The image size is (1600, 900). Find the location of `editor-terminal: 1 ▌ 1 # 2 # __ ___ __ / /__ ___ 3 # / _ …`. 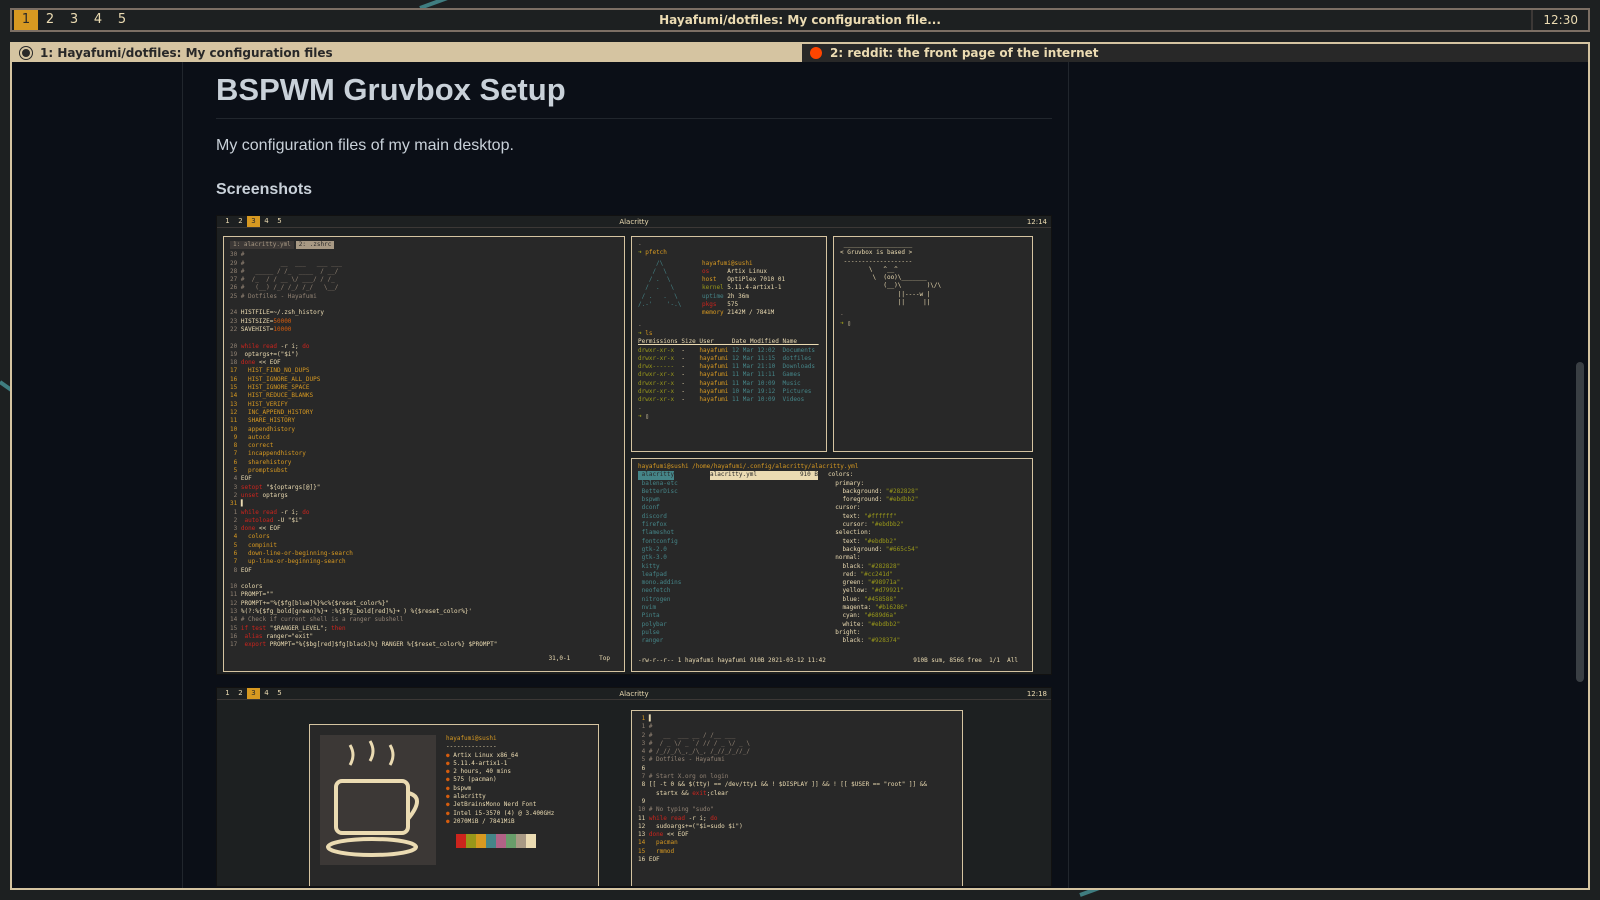

editor-terminal: 1 ▌ 1 # 2 # __ ___ __ / /__ ___ 3 # / _ … is located at coordinates (797, 798).